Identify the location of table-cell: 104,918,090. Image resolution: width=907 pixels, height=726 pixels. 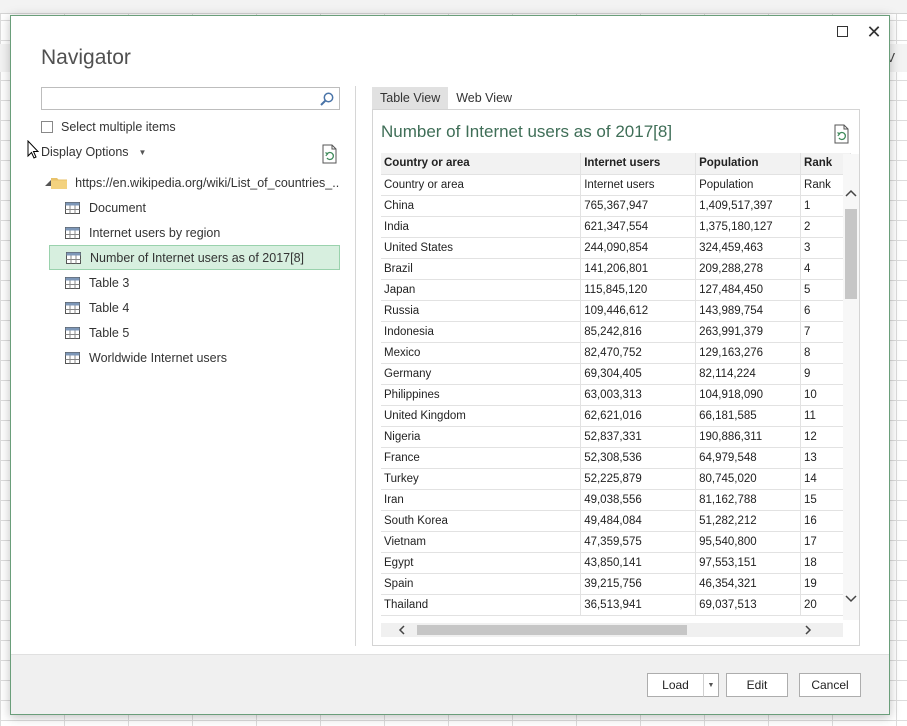
(748, 395).